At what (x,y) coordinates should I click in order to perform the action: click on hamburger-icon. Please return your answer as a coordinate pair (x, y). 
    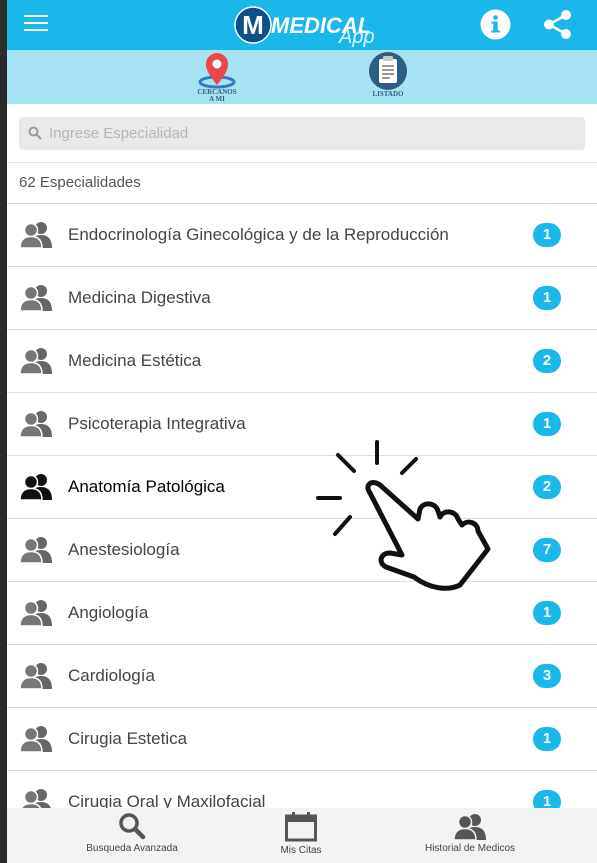
    Looking at the image, I should click on (36, 25).